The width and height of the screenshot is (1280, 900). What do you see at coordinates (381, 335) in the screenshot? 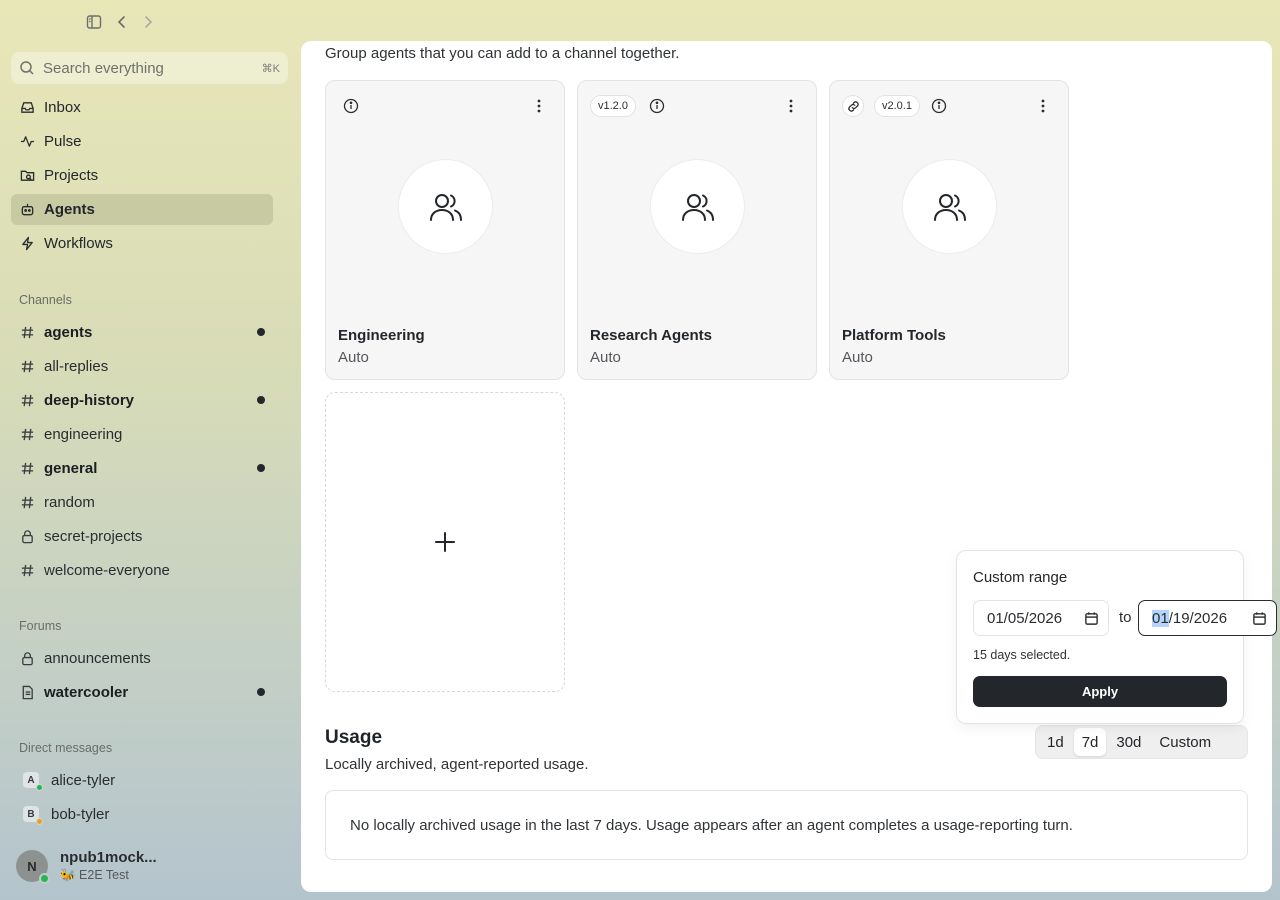
I see `group-name: Engineering` at bounding box center [381, 335].